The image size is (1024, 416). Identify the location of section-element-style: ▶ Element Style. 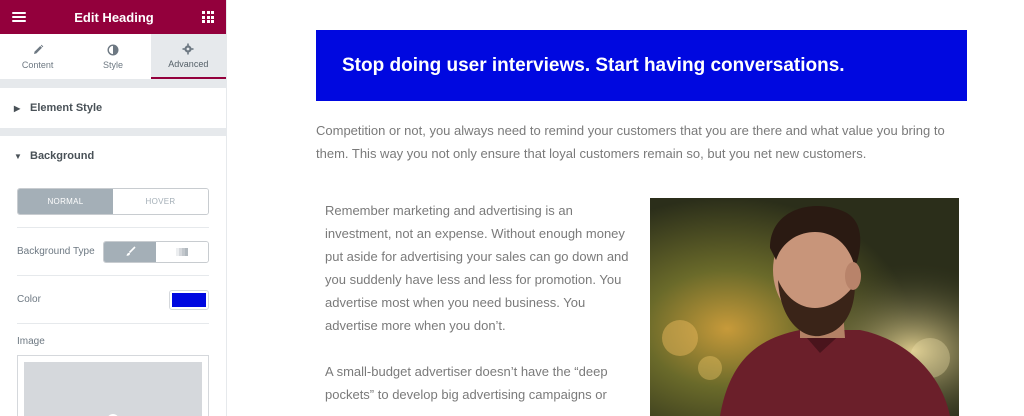
(113, 108).